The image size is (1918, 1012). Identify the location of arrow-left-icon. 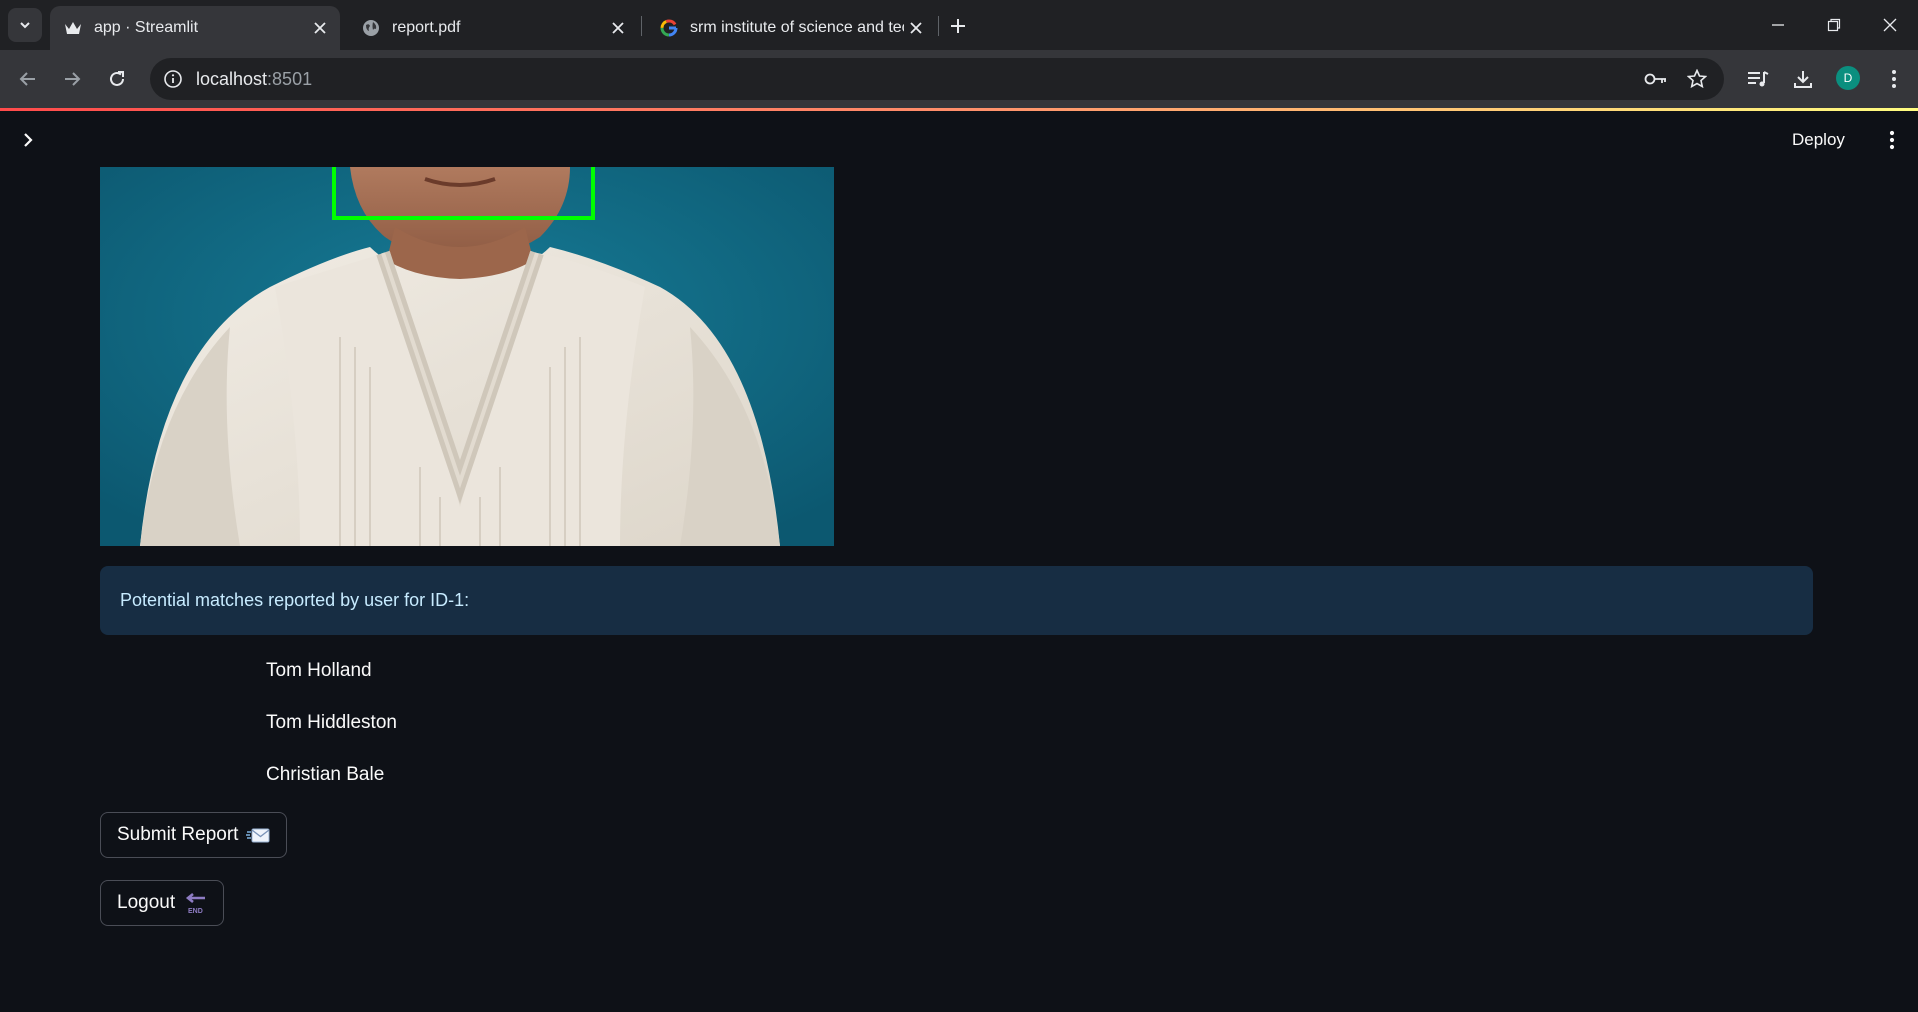
(27, 79).